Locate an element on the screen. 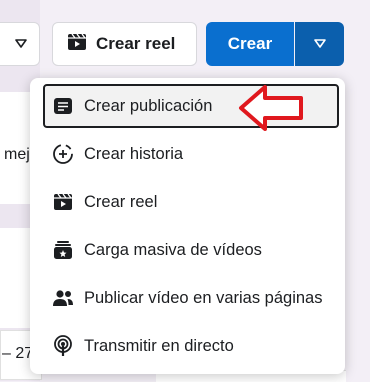 The height and width of the screenshot is (382, 370). create-options-dropdown-button is located at coordinates (319, 44).